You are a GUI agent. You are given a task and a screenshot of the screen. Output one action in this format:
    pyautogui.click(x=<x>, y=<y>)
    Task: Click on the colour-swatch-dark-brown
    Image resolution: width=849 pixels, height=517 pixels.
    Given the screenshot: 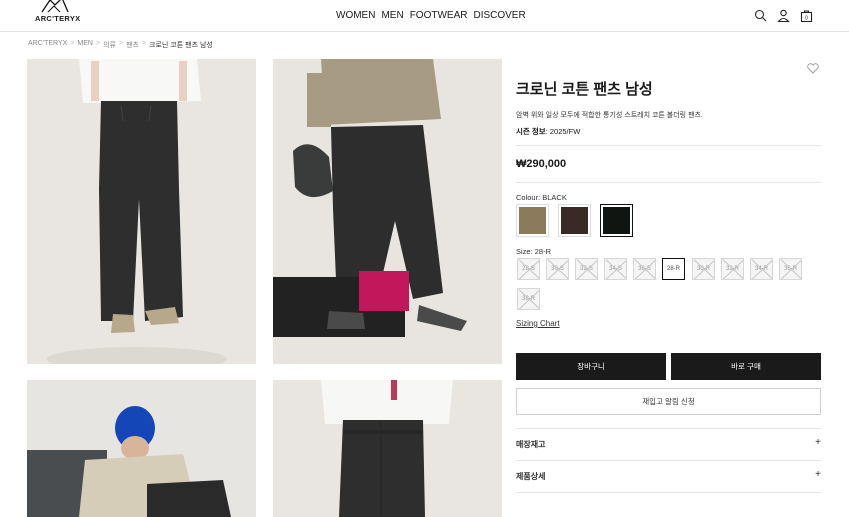 What is the action you would take?
    pyautogui.click(x=574, y=220)
    